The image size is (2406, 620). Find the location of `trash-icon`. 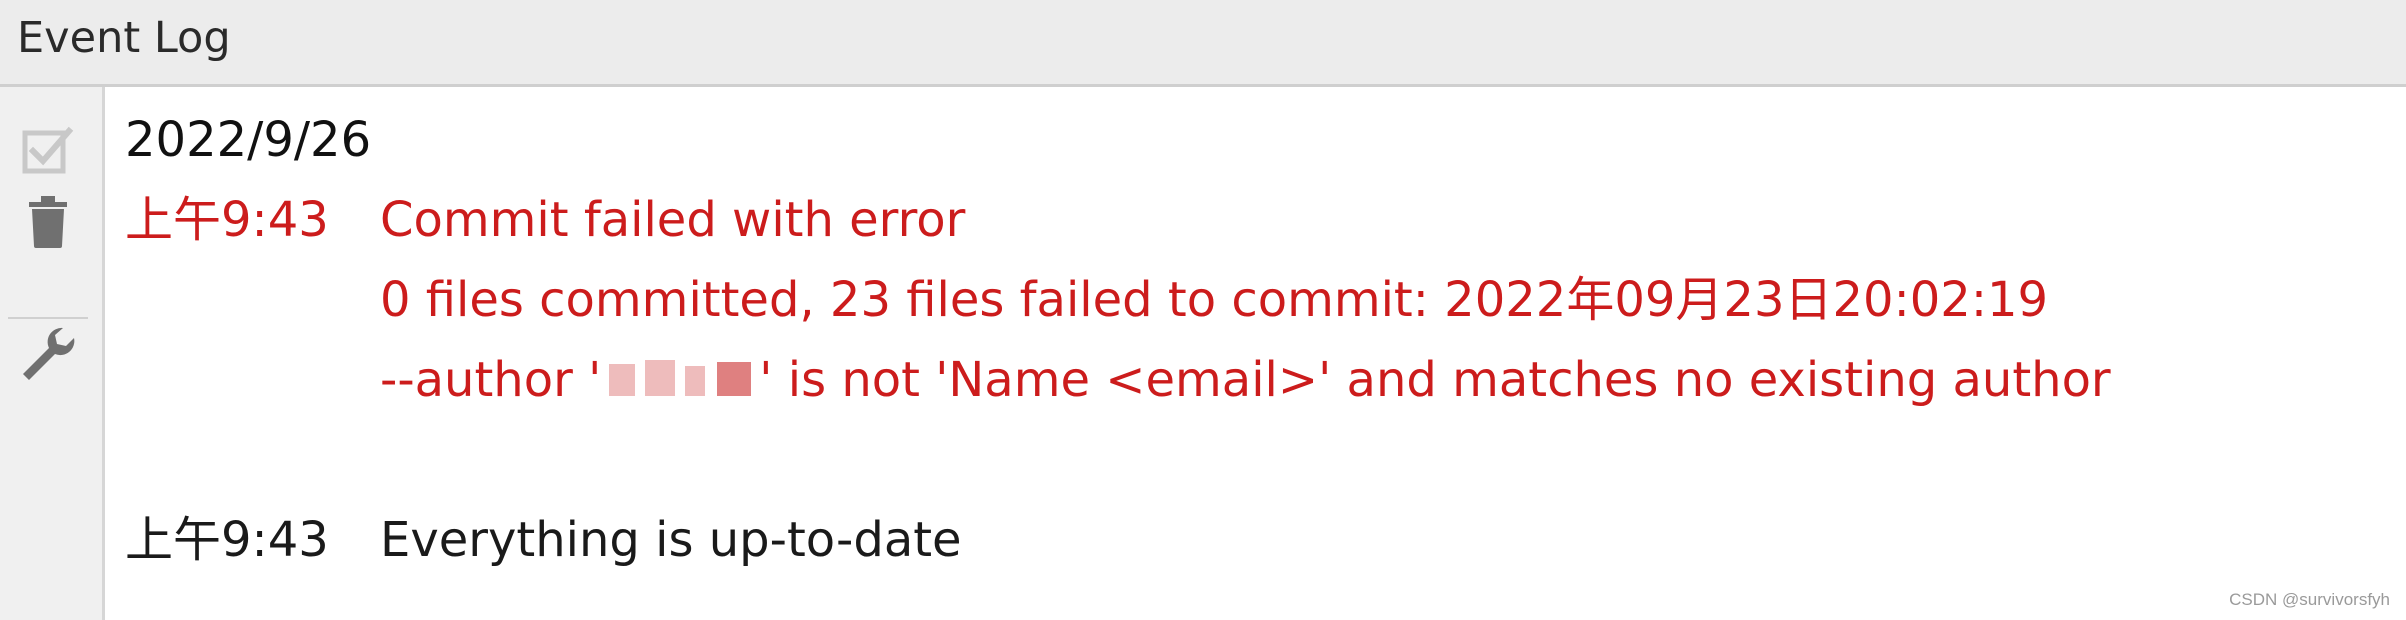

trash-icon is located at coordinates (48, 222).